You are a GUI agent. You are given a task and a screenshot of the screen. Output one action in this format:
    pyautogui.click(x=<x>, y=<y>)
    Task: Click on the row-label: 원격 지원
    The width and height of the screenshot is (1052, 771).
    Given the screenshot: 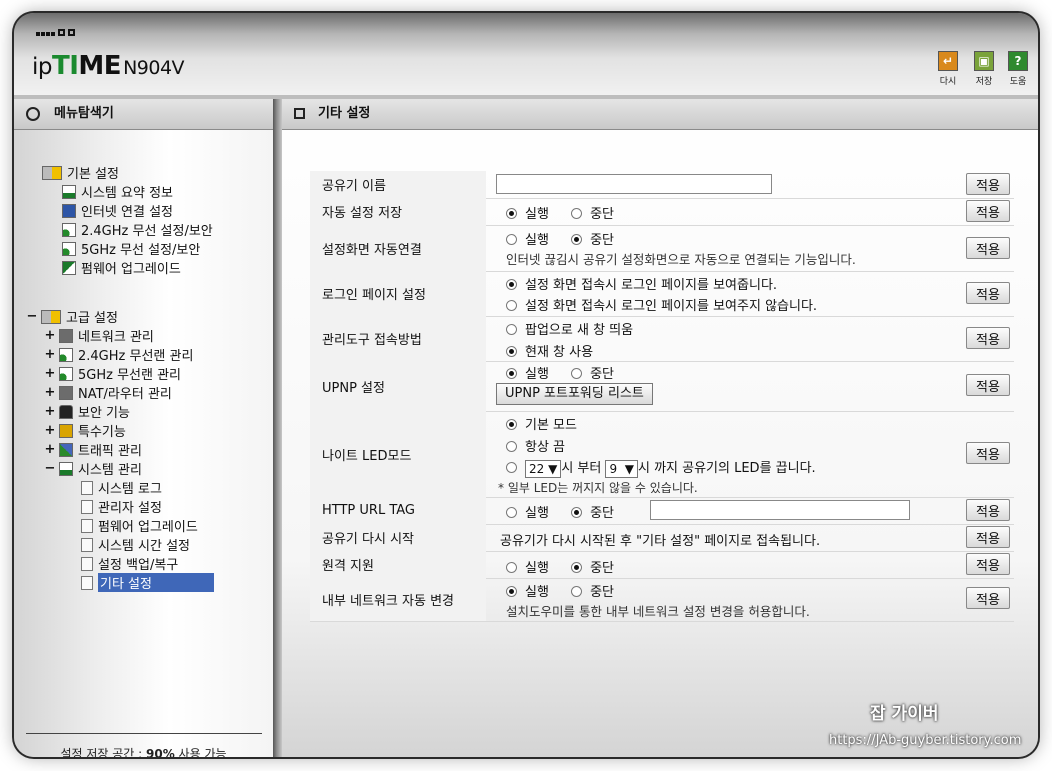 What is the action you would take?
    pyautogui.click(x=348, y=566)
    